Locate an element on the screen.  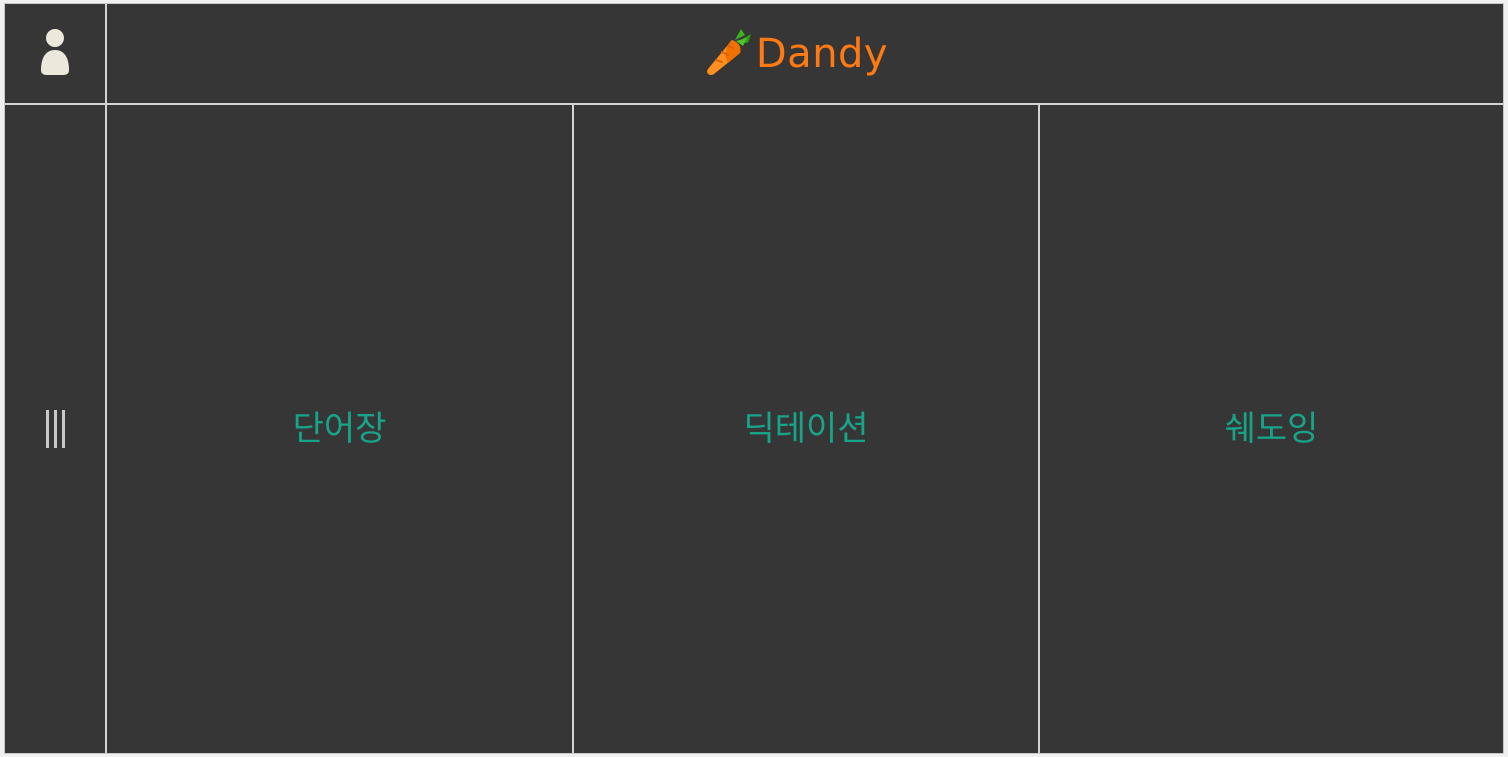
menu-toggle-button is located at coordinates (55, 429).